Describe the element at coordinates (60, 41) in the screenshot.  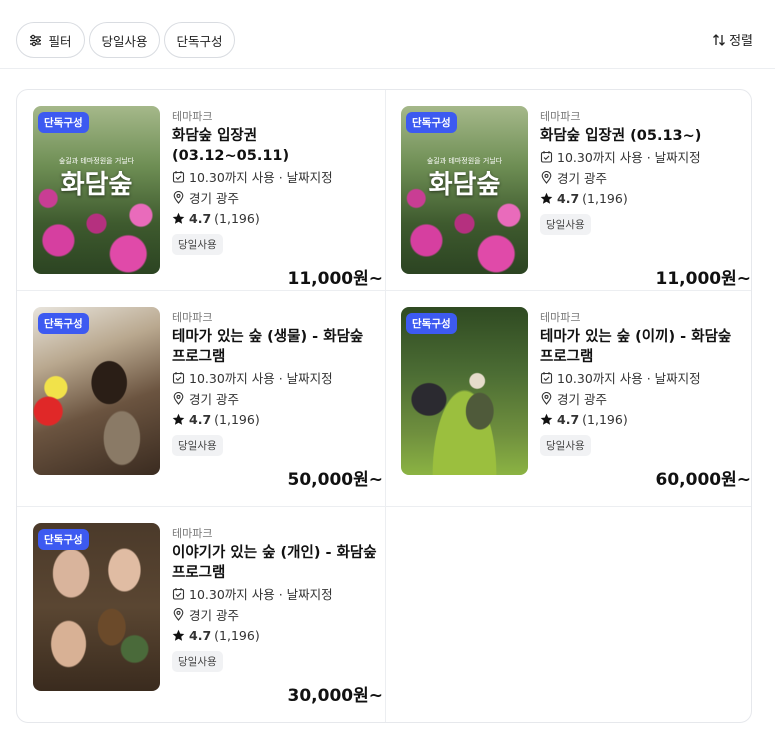
I see `filter-label: 필터` at that location.